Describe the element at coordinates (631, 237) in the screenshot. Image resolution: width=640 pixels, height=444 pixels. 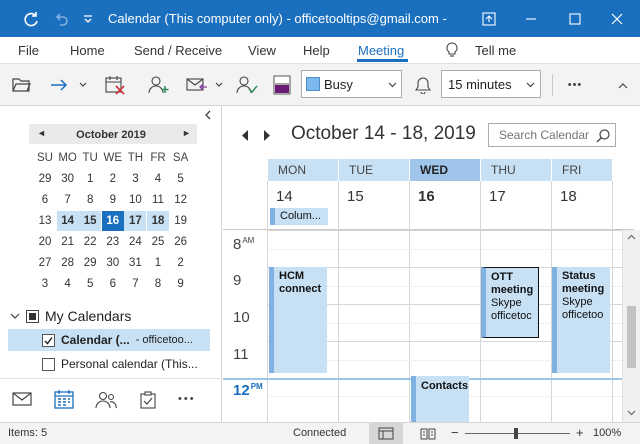
I see `scroll-up-icon` at that location.